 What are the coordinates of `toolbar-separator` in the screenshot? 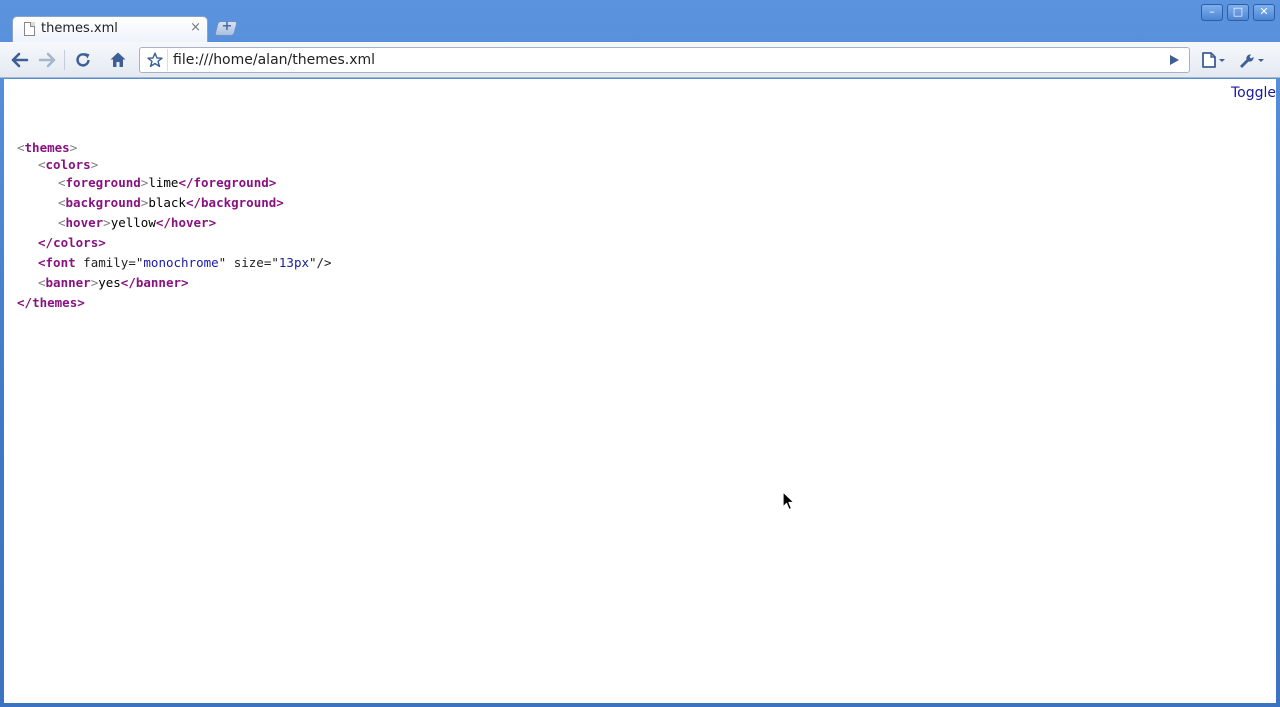 It's located at (64, 60).